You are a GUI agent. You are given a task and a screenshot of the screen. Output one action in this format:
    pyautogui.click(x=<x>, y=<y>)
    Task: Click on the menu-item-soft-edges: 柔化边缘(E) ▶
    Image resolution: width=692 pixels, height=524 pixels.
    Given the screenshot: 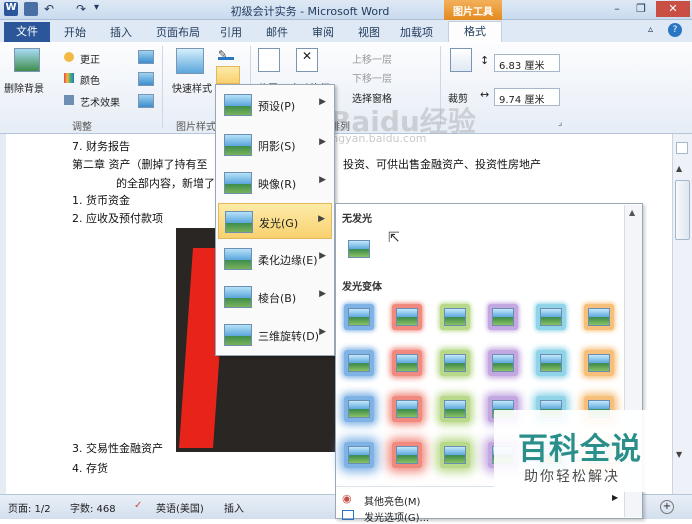 What is the action you would take?
    pyautogui.click(x=275, y=259)
    